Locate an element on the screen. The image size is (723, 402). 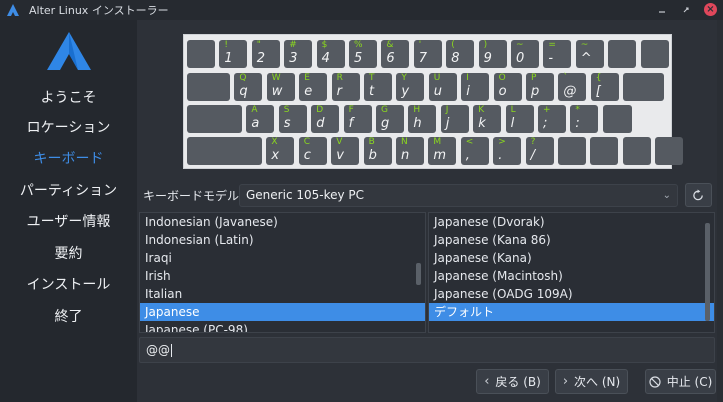
keyboard-test-input: @@ is located at coordinates (427, 350).